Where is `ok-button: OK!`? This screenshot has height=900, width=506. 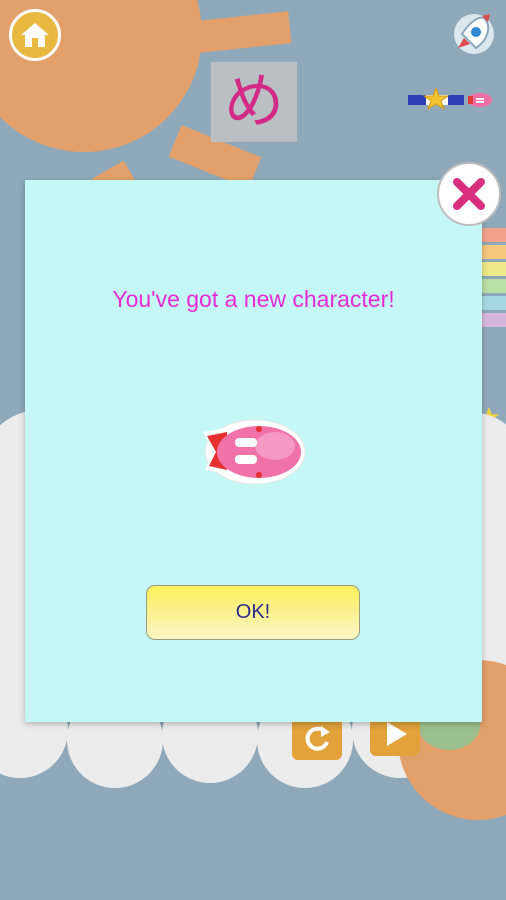
ok-button: OK! is located at coordinates (253, 612).